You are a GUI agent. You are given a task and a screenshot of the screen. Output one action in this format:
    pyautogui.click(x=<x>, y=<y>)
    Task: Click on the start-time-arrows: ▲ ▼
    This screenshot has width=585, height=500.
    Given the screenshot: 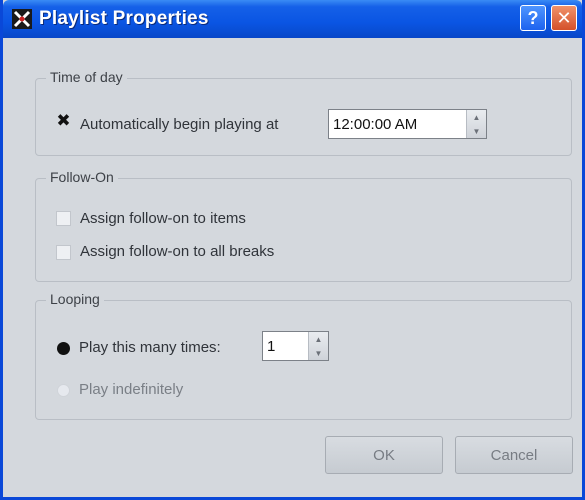 What is the action you would take?
    pyautogui.click(x=476, y=124)
    